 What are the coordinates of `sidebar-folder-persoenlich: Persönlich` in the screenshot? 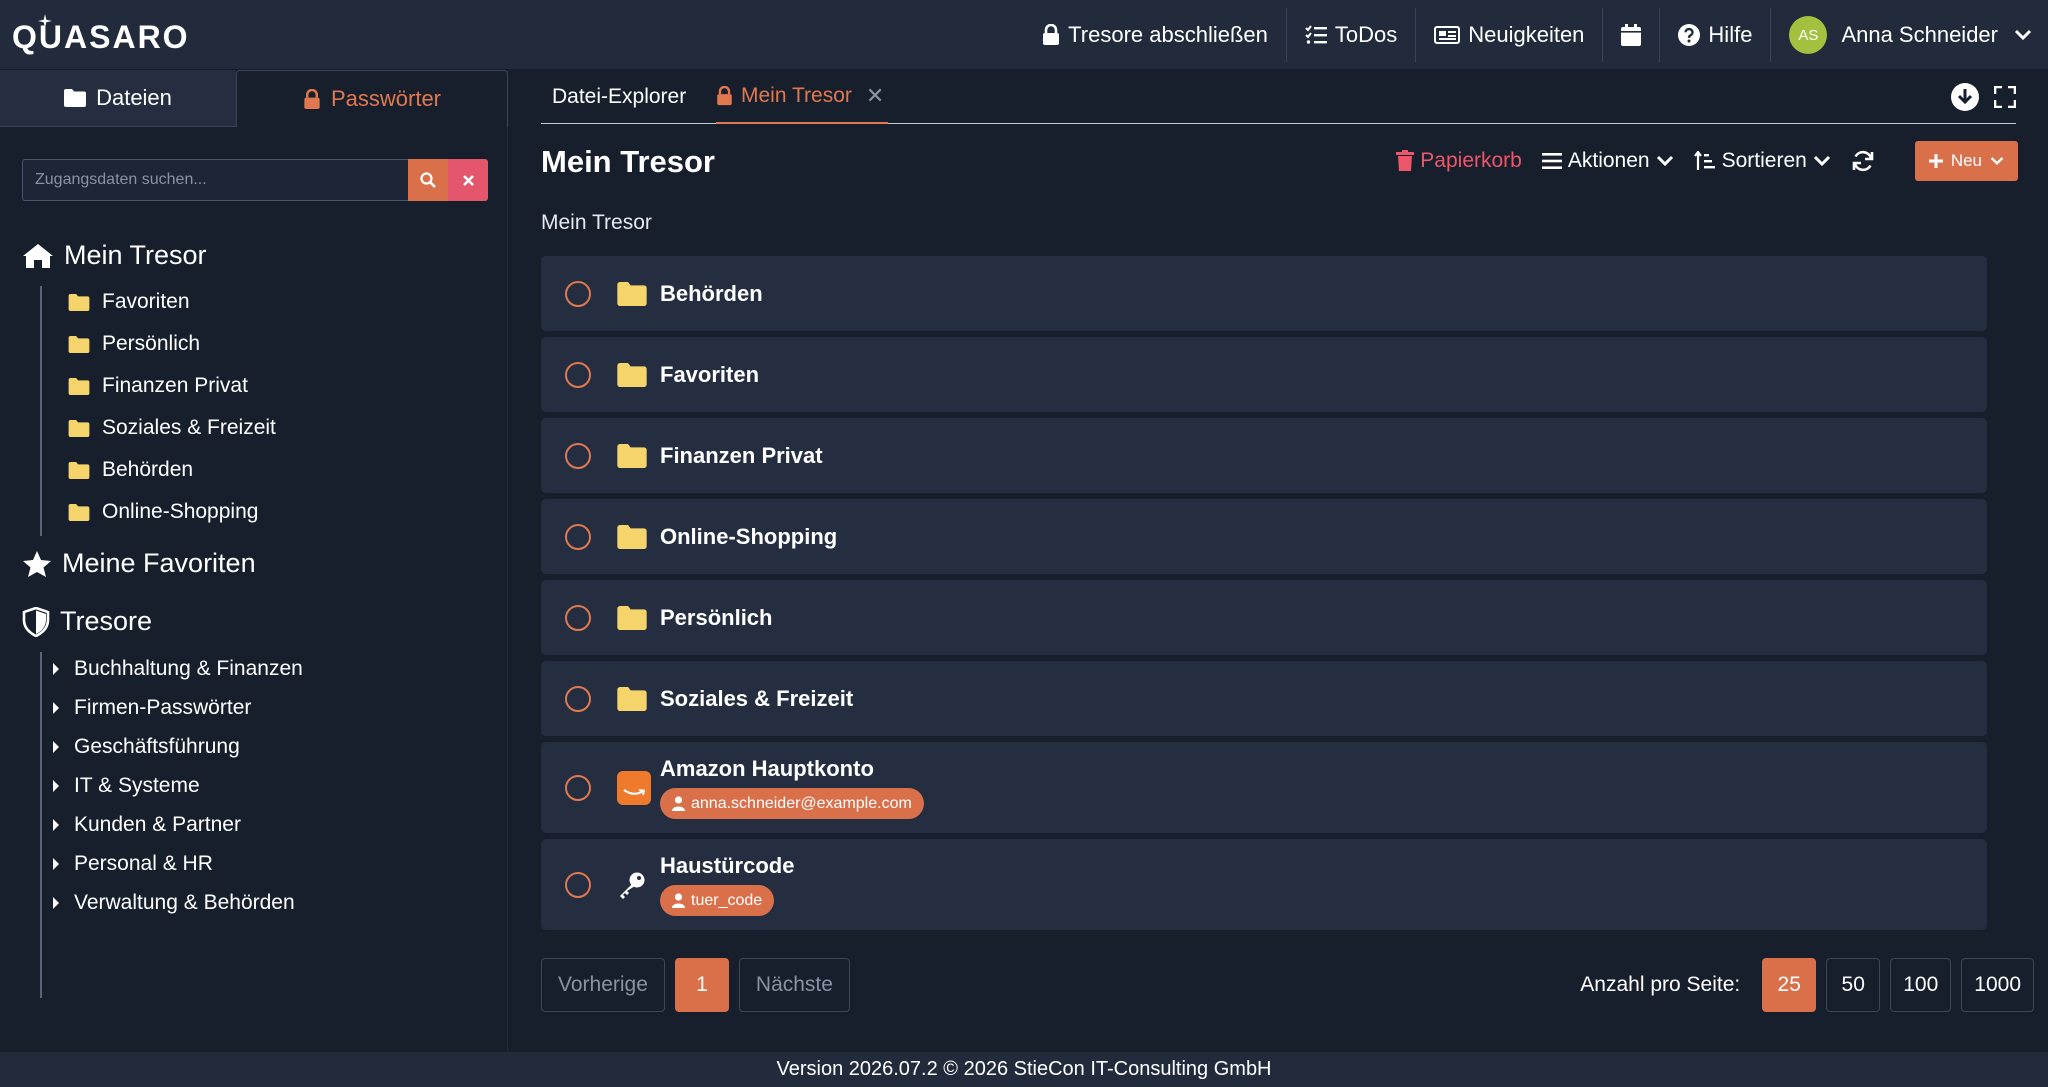 It's located at (134, 344).